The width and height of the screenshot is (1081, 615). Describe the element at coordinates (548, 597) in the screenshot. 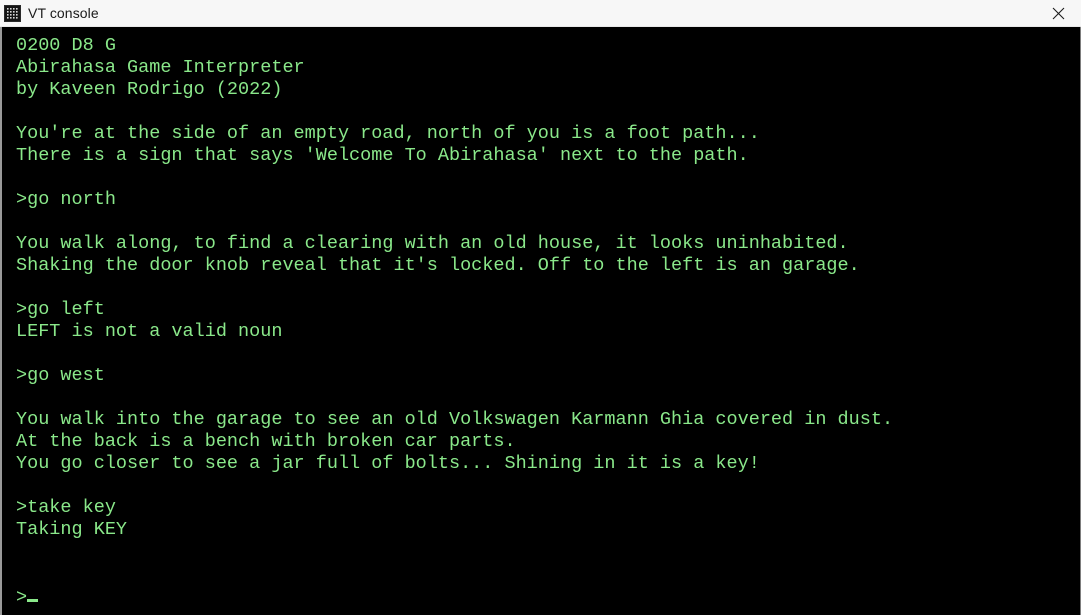

I see `terminal-prompt-line: >` at that location.